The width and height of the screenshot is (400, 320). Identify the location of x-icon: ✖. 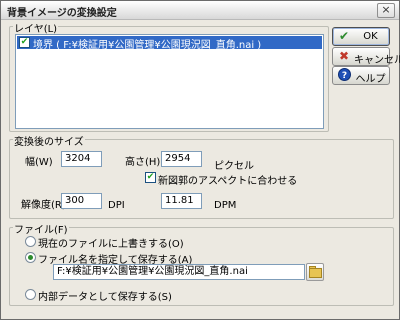
(344, 56).